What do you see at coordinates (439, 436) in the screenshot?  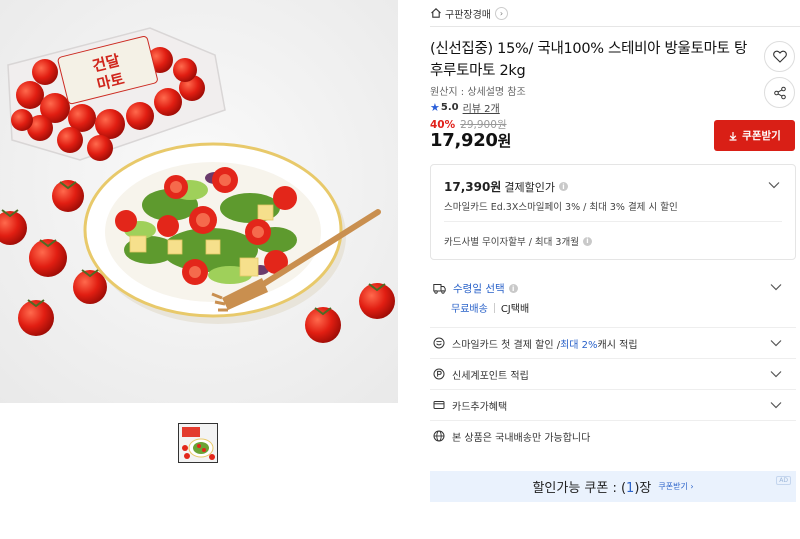 I see `globe-icon` at bounding box center [439, 436].